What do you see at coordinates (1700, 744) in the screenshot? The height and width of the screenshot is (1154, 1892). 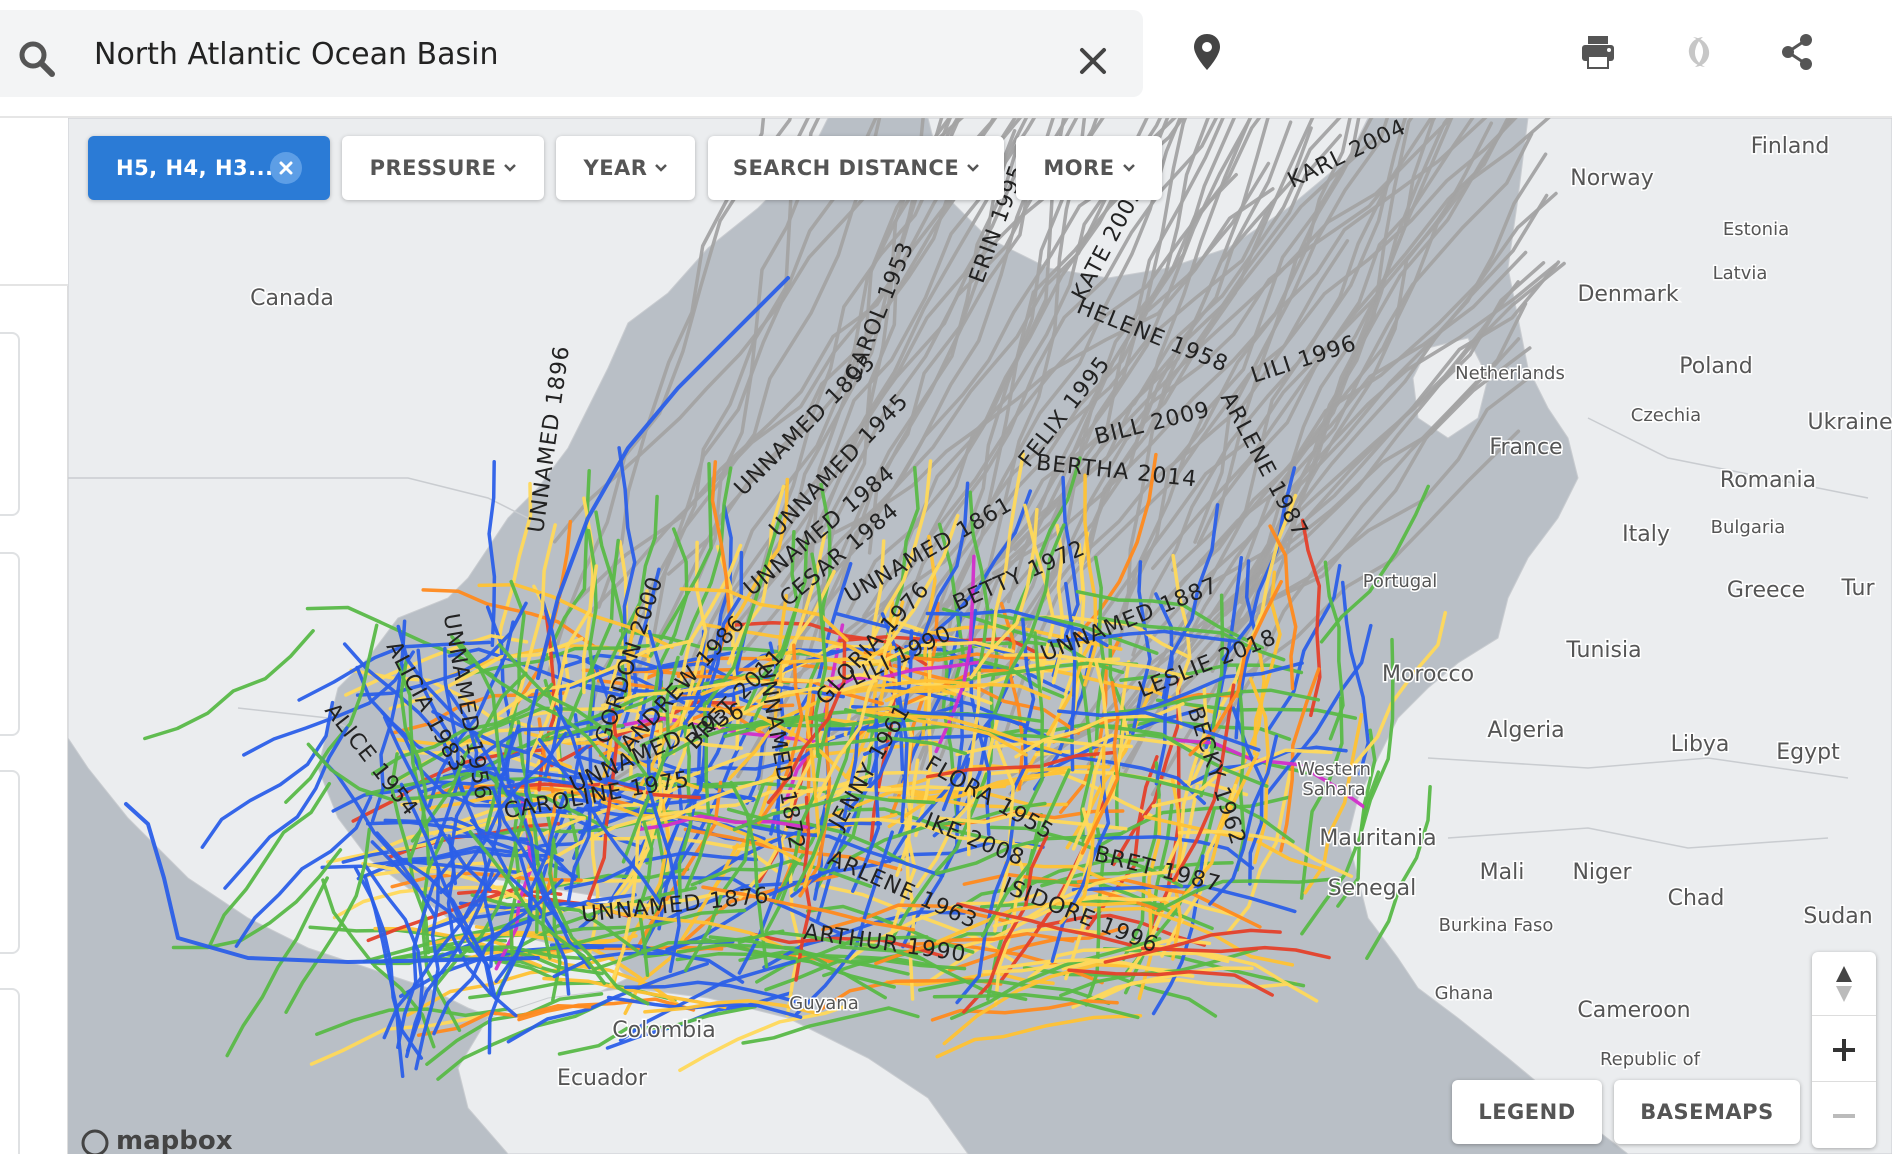 I see `place-label-libya: Libya` at bounding box center [1700, 744].